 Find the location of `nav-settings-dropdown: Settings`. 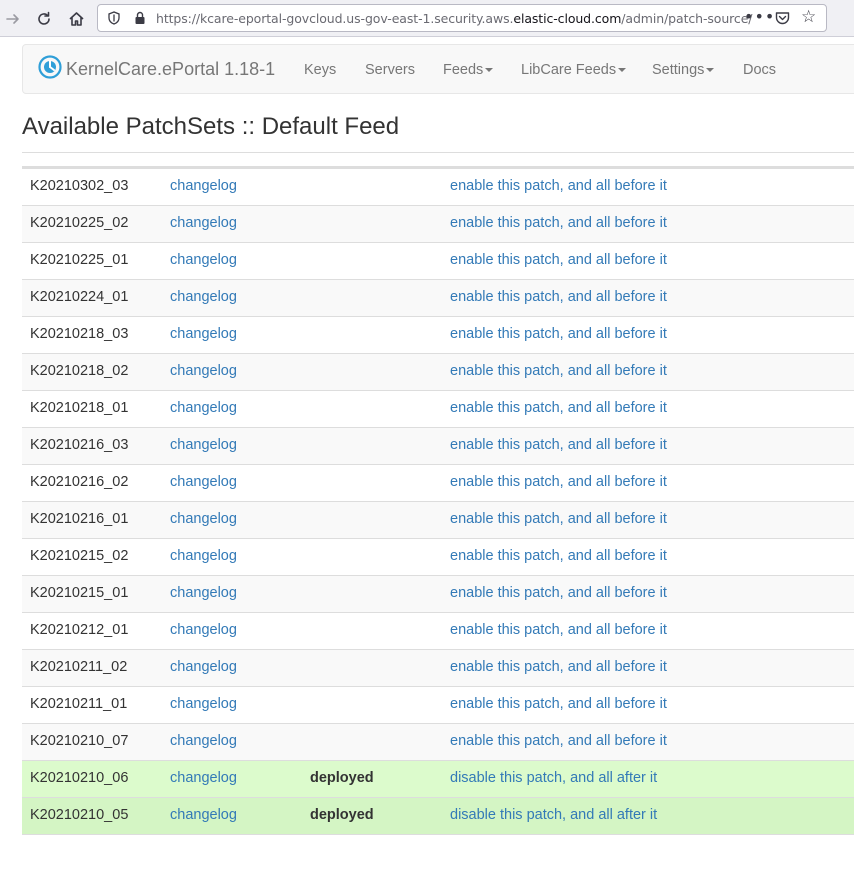

nav-settings-dropdown: Settings is located at coordinates (683, 70).